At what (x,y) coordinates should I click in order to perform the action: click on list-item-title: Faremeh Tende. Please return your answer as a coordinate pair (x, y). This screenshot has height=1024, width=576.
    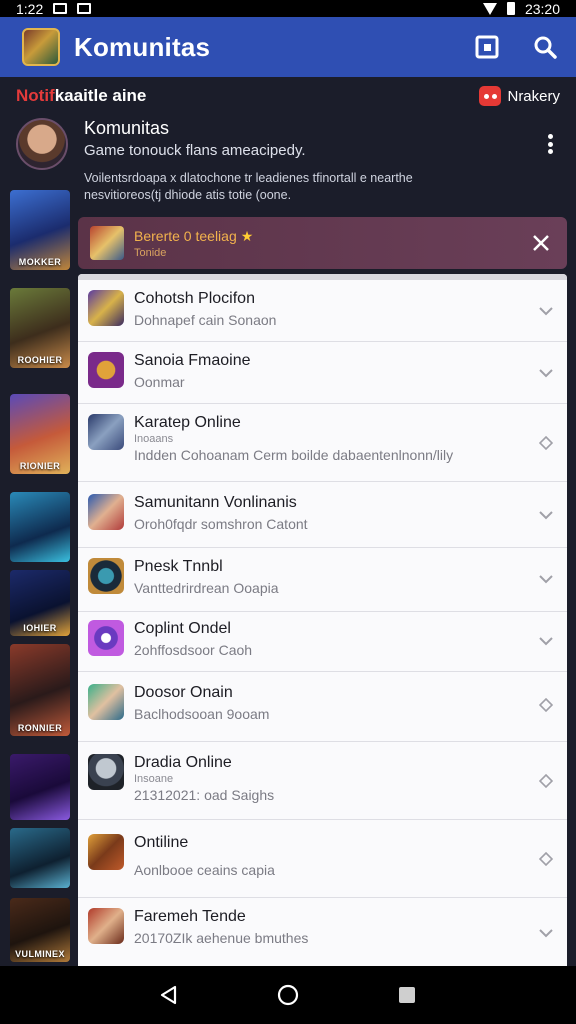
    Looking at the image, I should click on (190, 916).